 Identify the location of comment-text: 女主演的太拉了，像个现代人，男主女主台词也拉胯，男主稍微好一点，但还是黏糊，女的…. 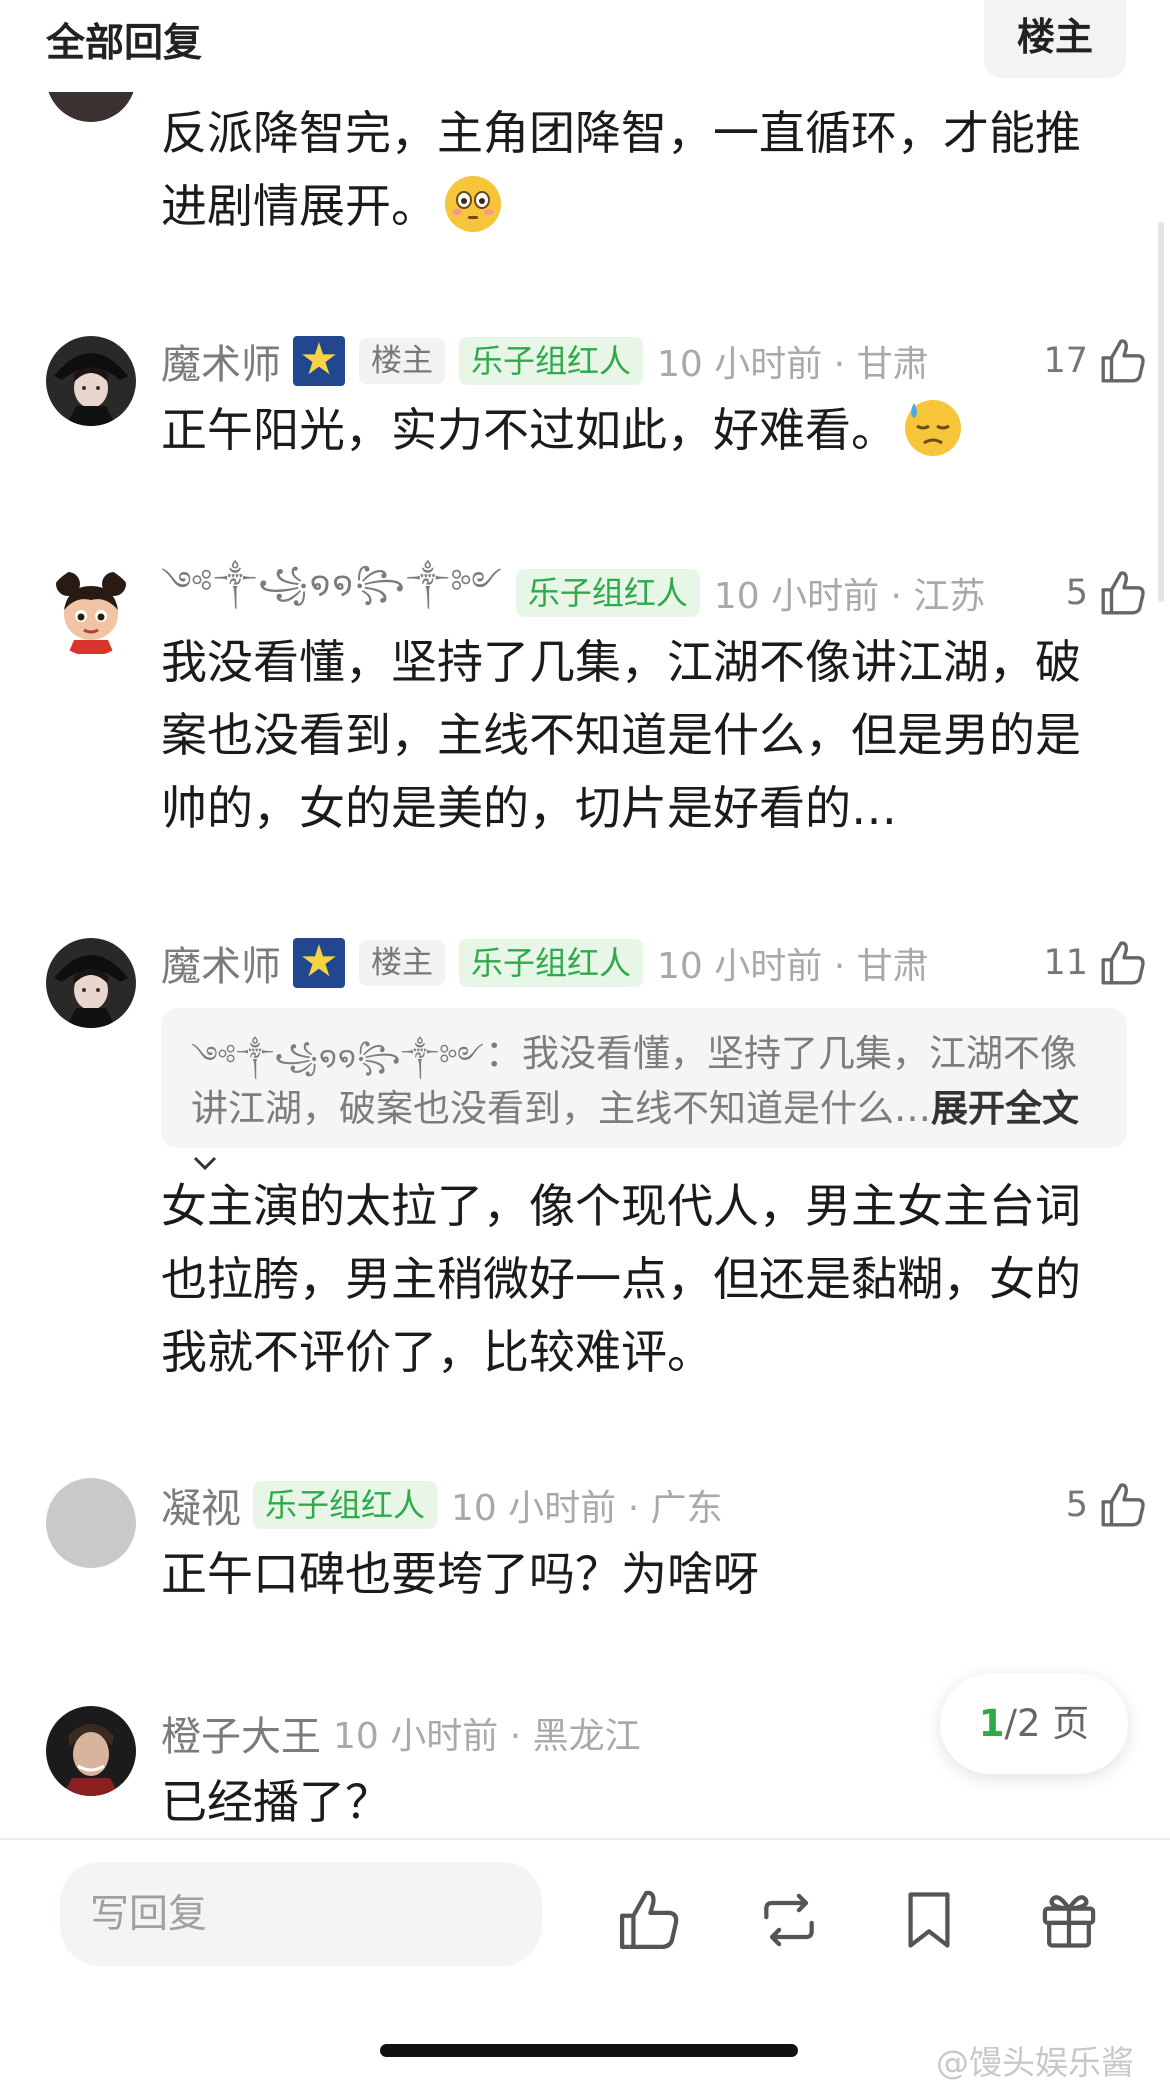
(621, 1279).